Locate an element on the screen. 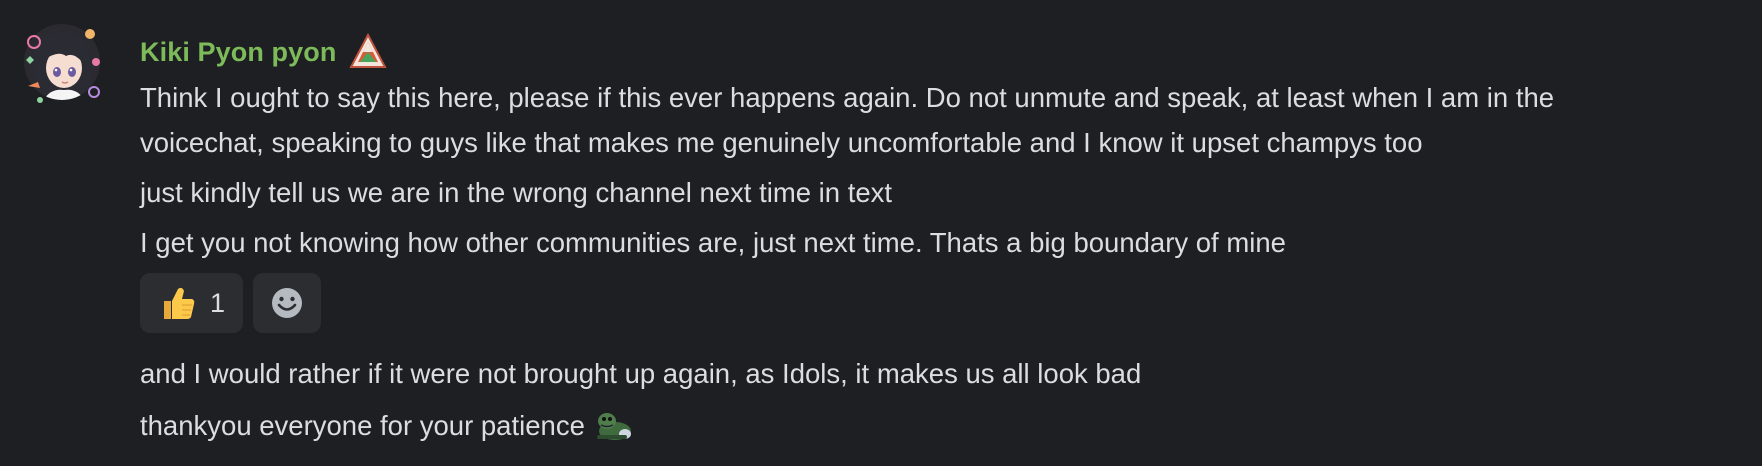  add-reaction-button is located at coordinates (287, 303).